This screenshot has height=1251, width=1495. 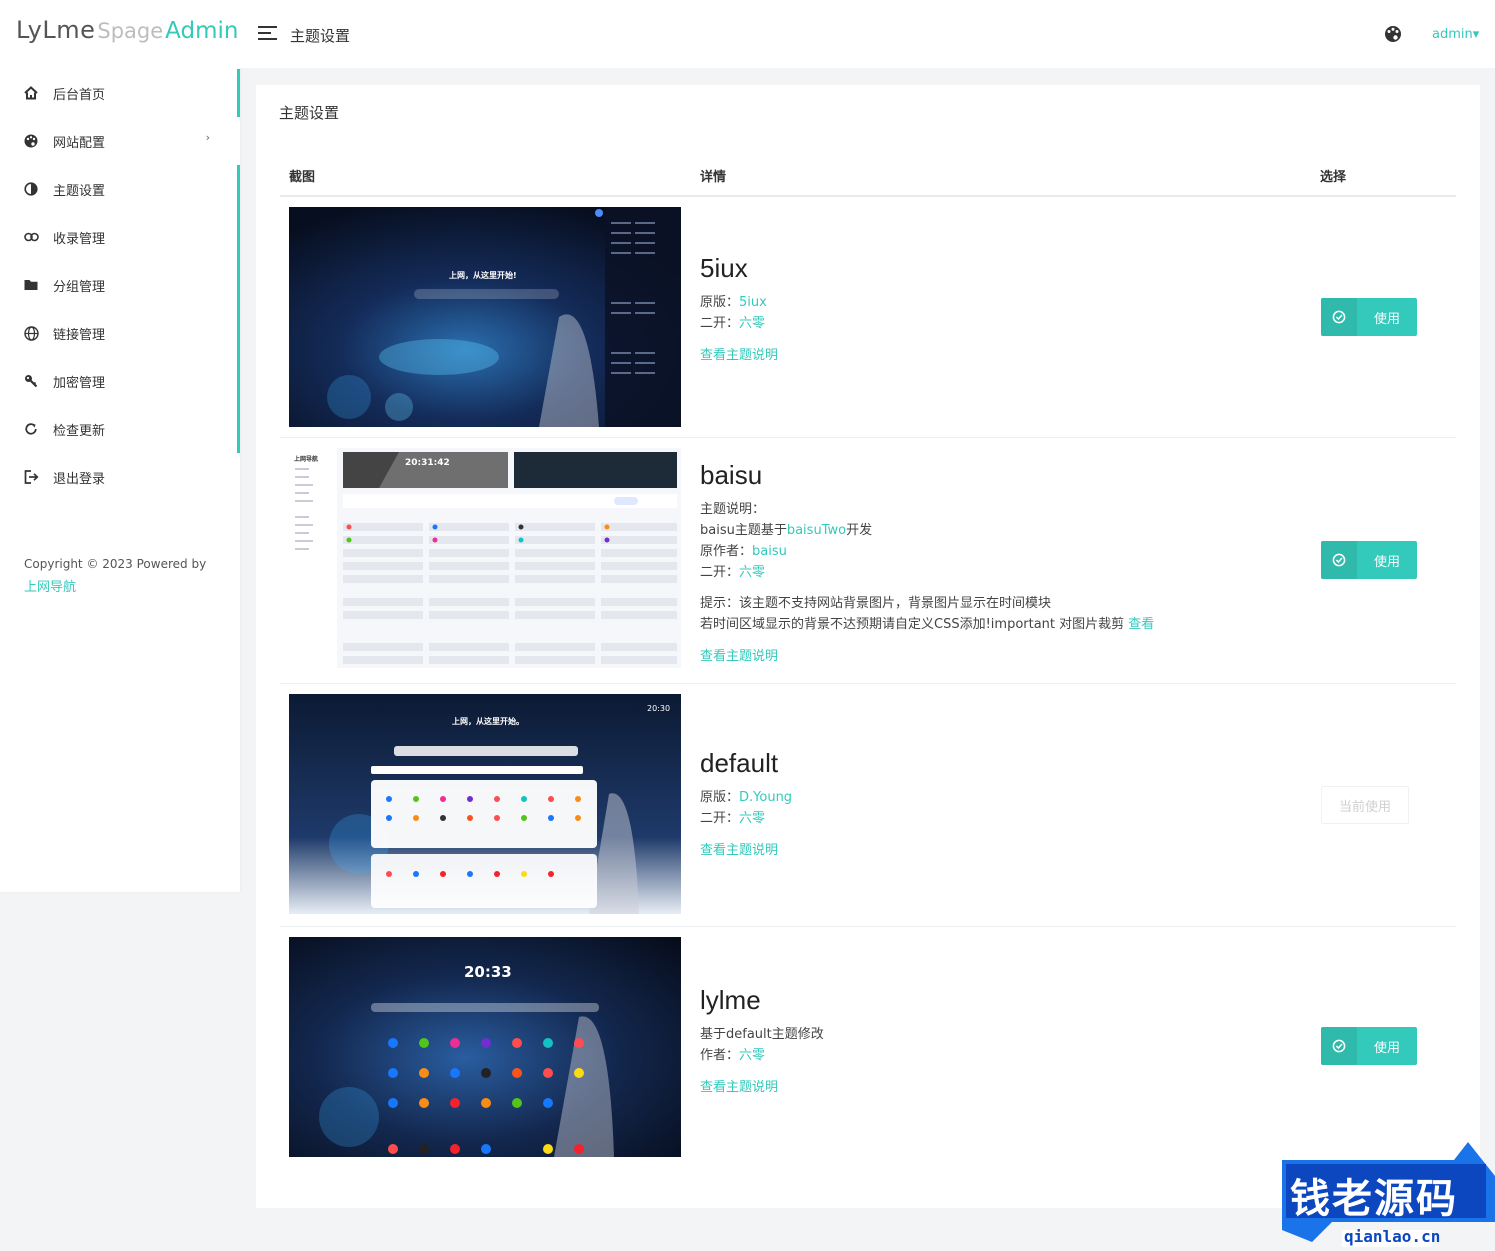 I want to click on theme-name: 5iux, so click(x=724, y=268).